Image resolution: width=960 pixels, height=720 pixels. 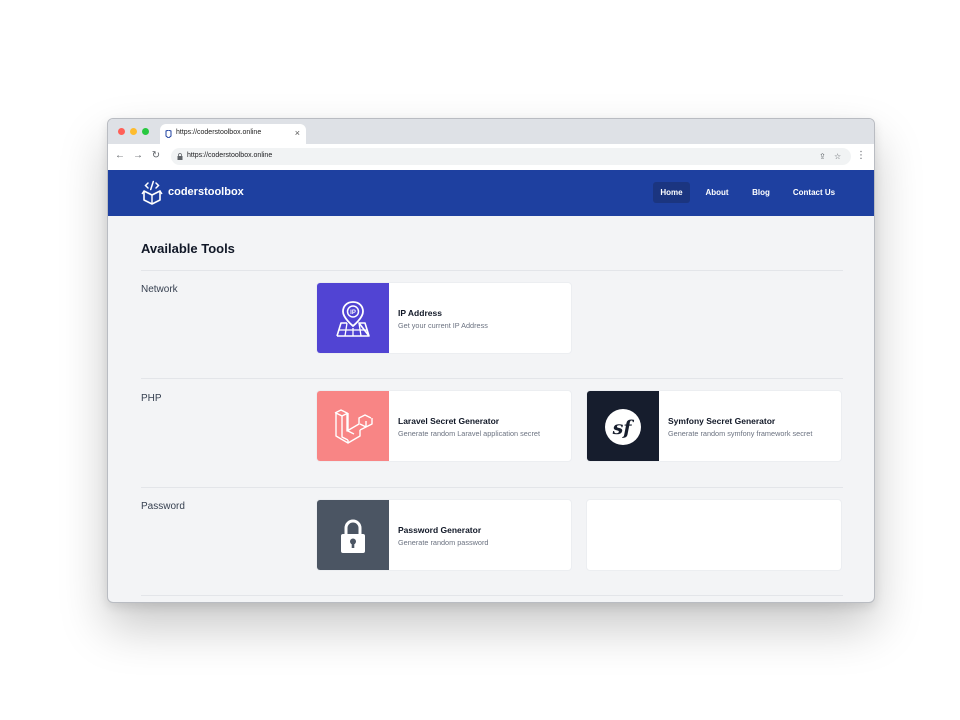 What do you see at coordinates (159, 289) in the screenshot?
I see `category-label-network: Network` at bounding box center [159, 289].